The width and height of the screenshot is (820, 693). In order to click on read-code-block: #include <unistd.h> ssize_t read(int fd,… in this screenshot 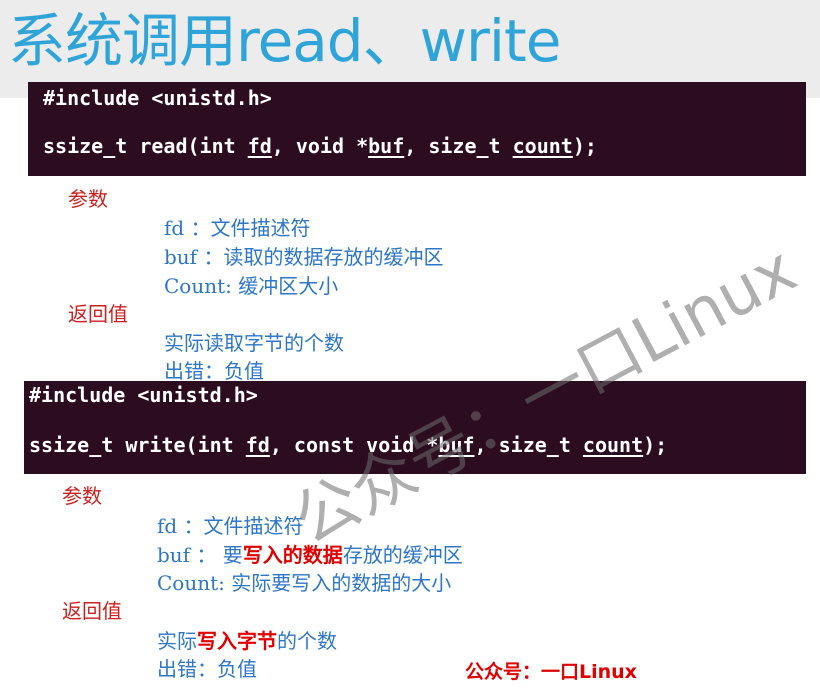, I will do `click(417, 129)`.